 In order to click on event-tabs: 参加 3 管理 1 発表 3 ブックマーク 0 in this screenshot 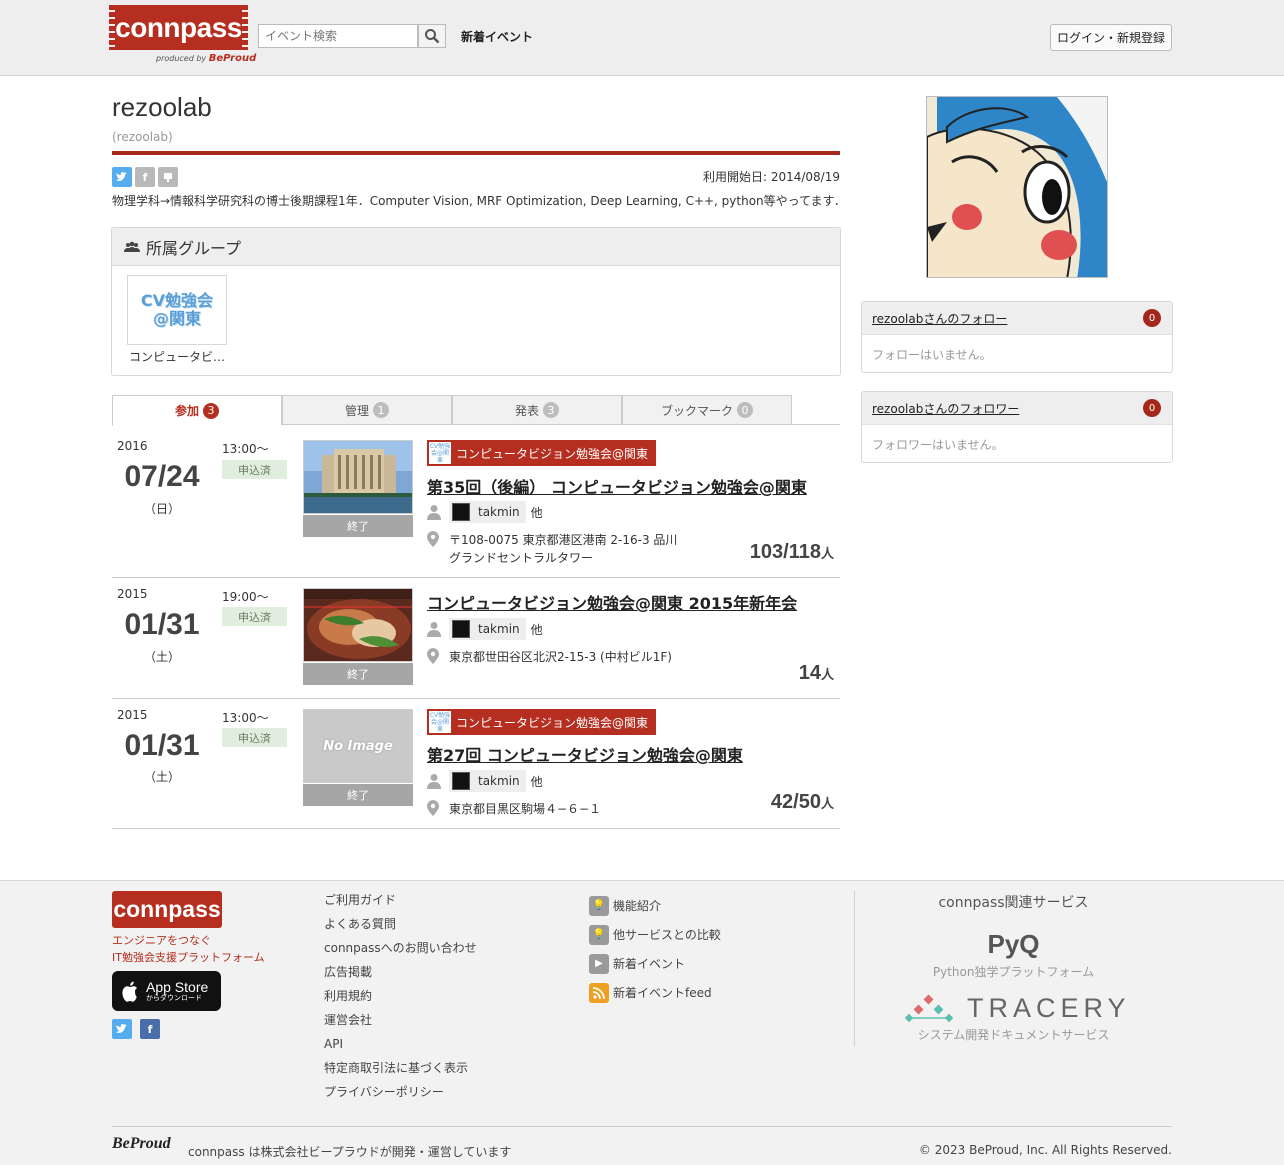, I will do `click(476, 410)`.